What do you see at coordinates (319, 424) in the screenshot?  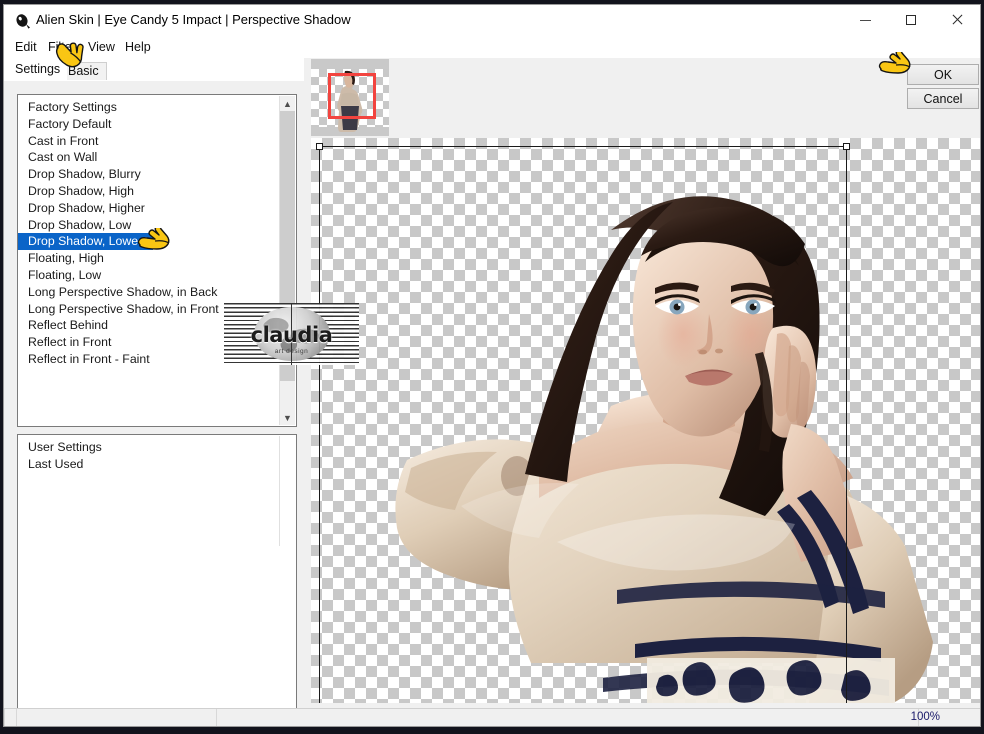 I see `selection-left-edge` at bounding box center [319, 424].